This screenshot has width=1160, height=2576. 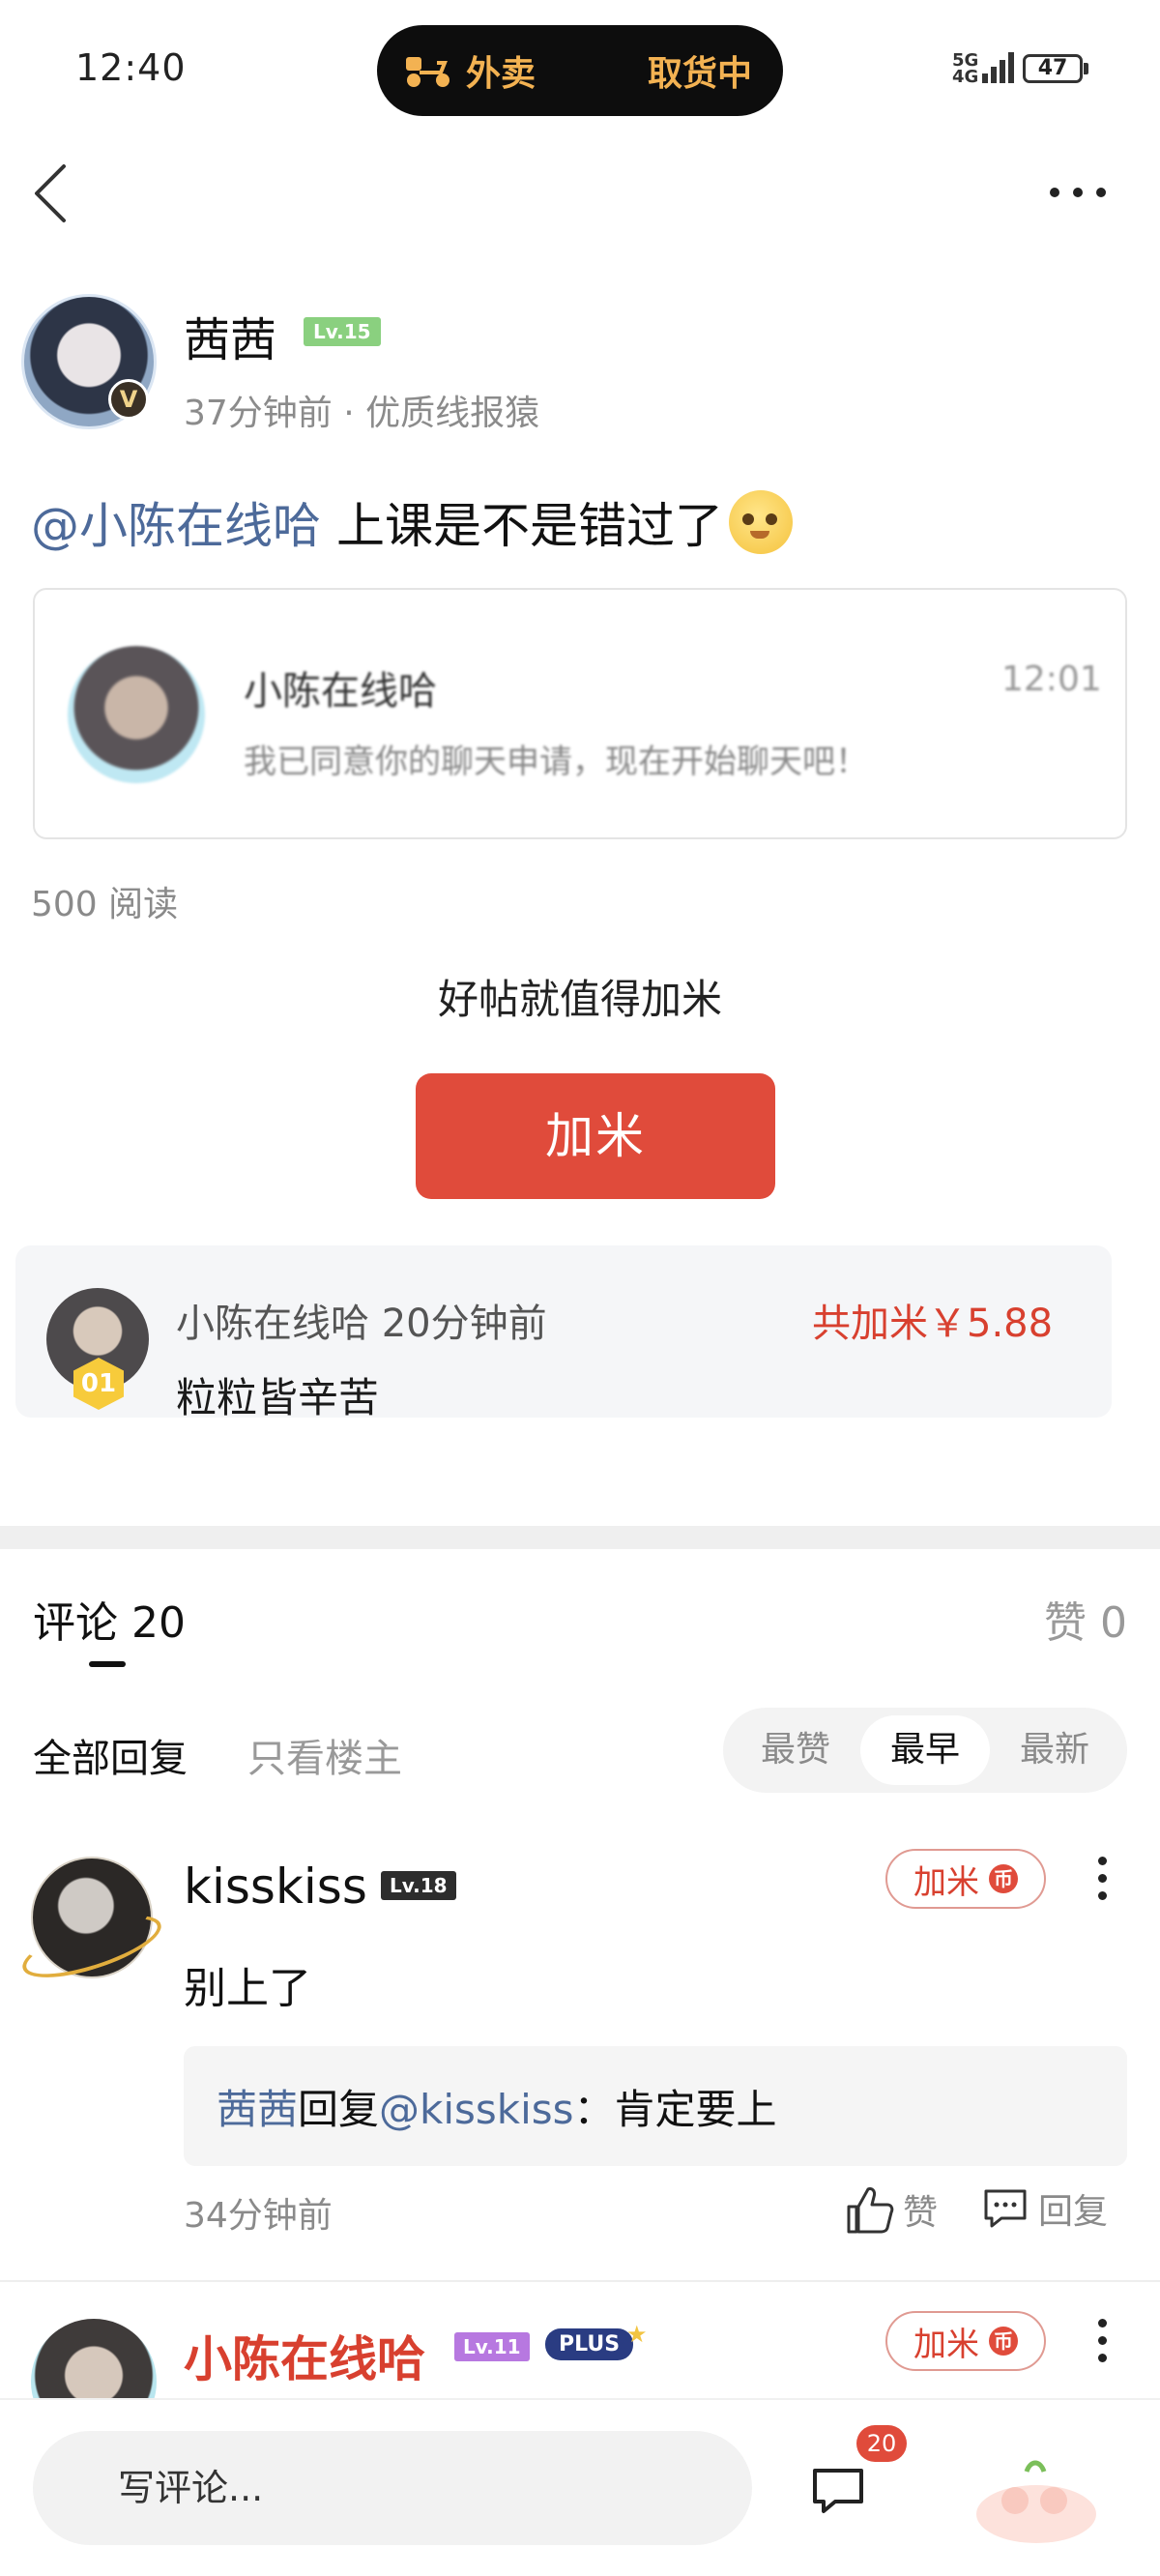 I want to click on network-type: 5G 4G, so click(x=966, y=68).